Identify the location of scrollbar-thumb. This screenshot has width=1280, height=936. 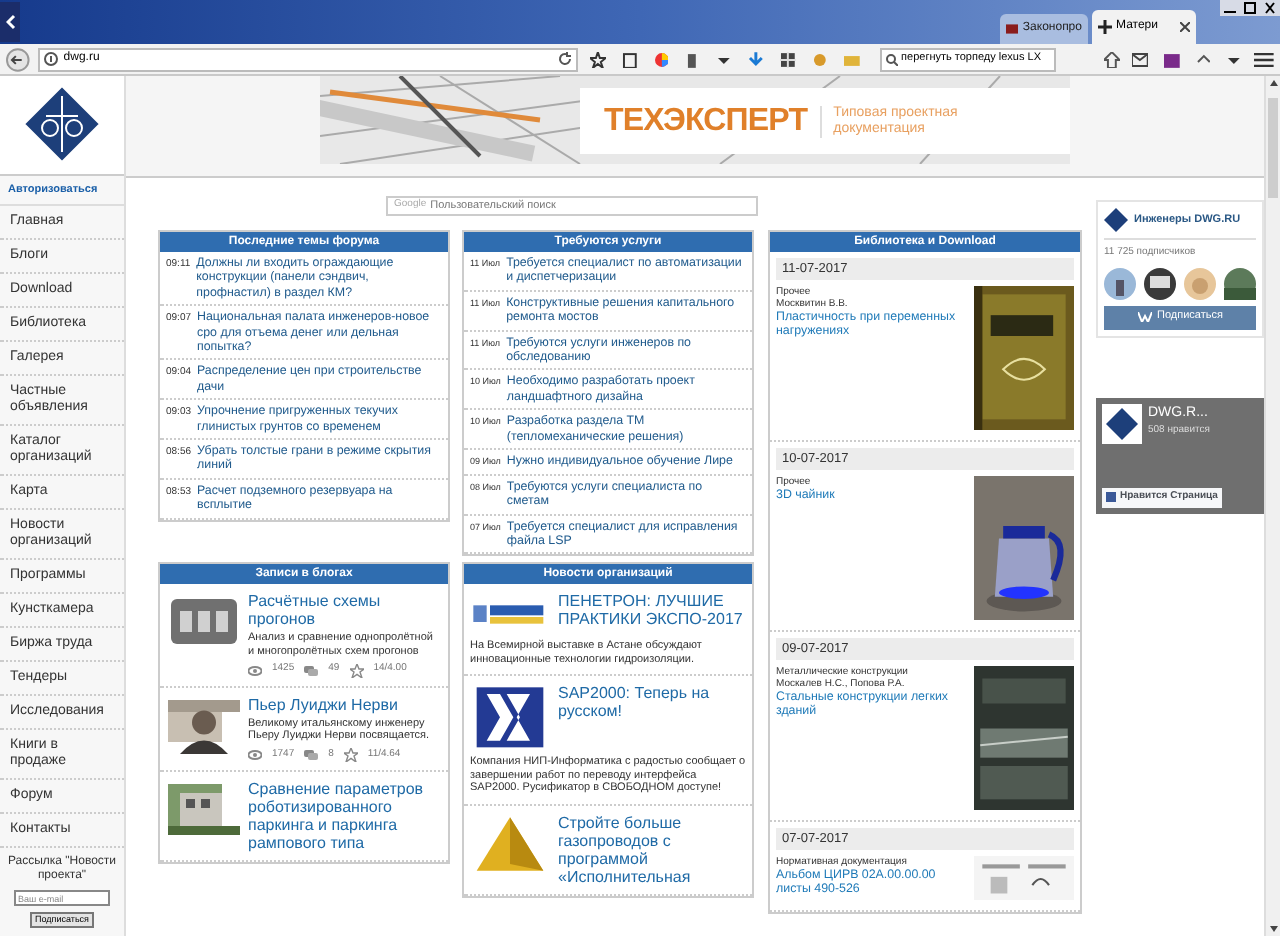
(1273, 148).